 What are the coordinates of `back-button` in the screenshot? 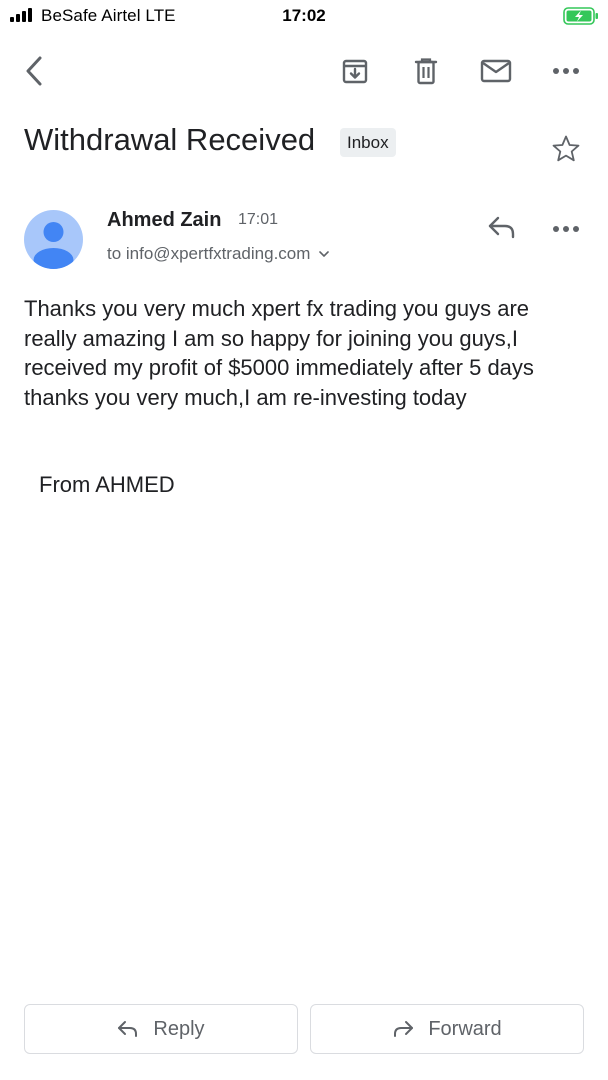 It's located at (34, 71).